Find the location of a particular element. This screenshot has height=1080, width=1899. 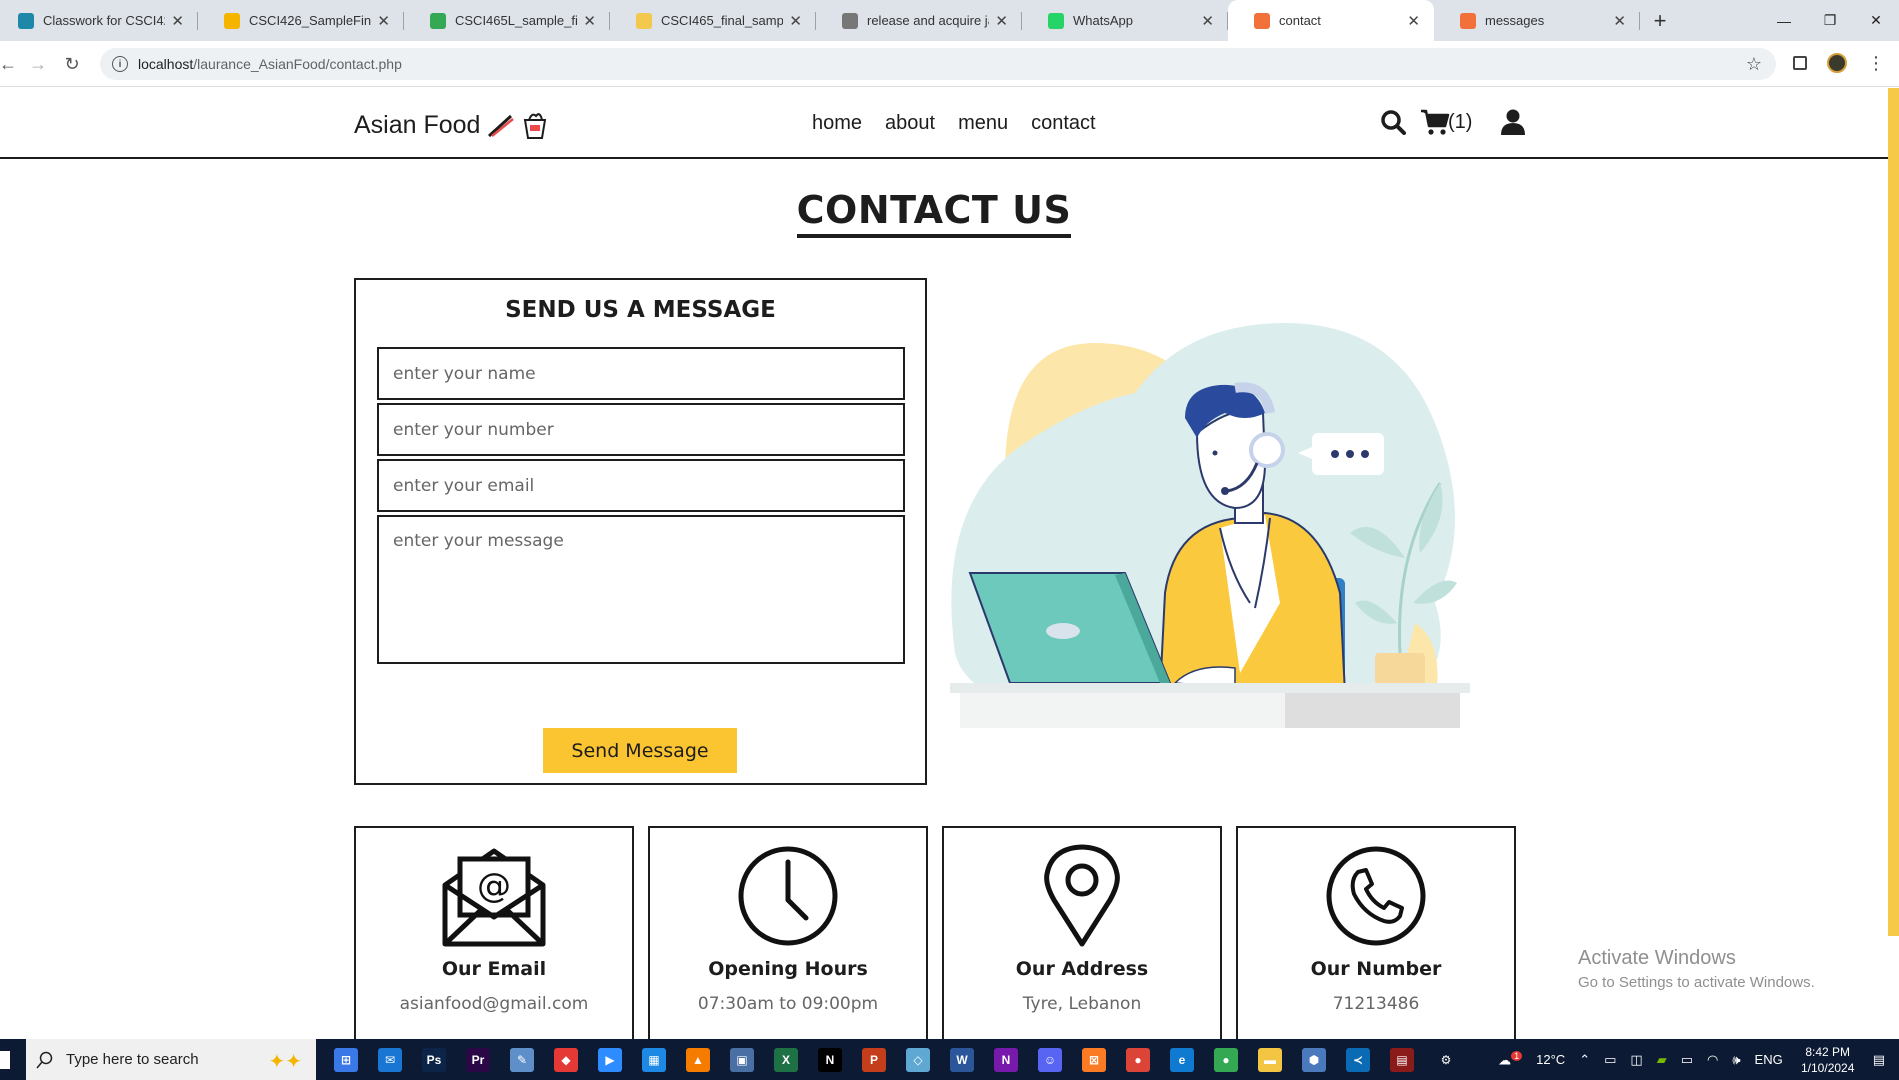

taskbar-search: Type here to search ✦✦ is located at coordinates (171, 1059).